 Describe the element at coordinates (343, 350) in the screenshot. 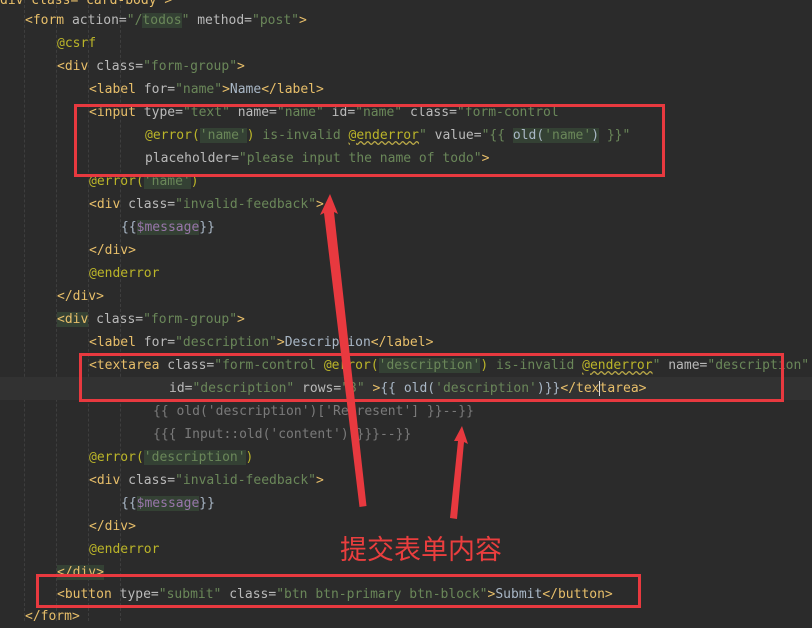

I see `arrow-to-input` at that location.